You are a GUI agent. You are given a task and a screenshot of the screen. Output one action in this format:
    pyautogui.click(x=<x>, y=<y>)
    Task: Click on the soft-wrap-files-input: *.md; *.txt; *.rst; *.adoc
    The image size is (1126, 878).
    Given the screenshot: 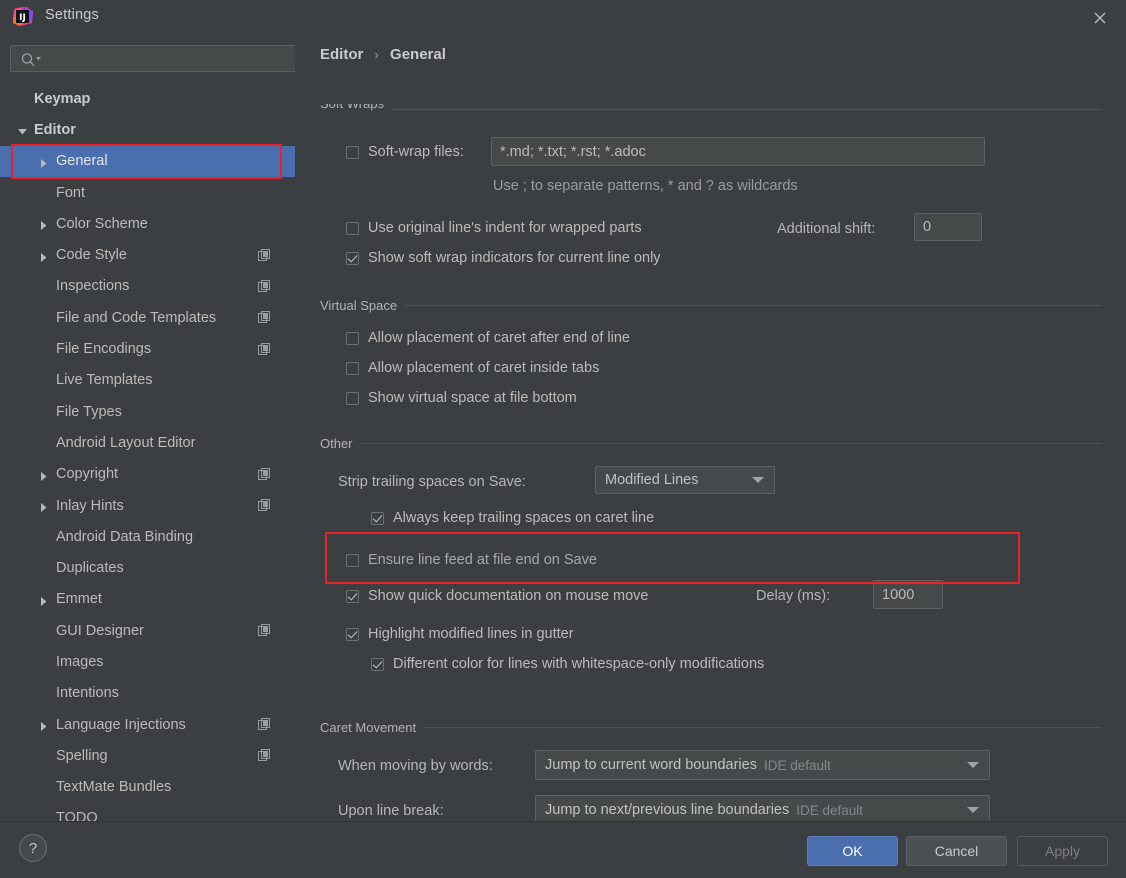 What is the action you would take?
    pyautogui.click(x=738, y=151)
    